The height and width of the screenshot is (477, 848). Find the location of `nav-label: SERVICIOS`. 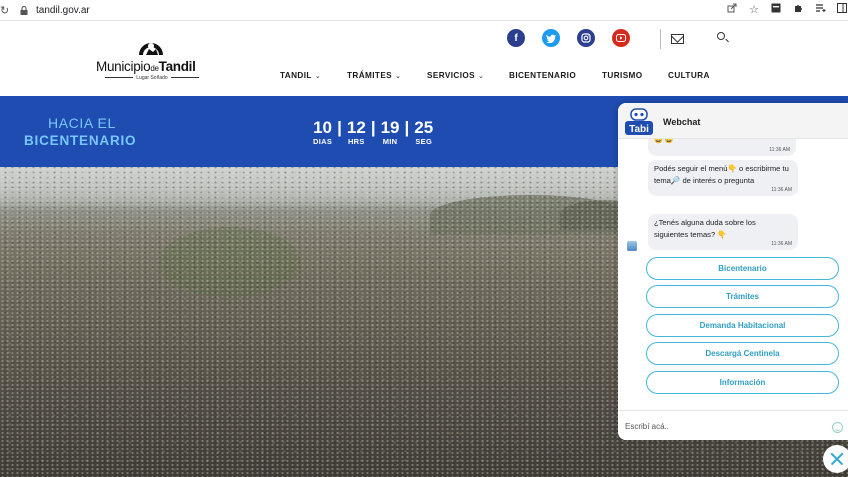

nav-label: SERVICIOS is located at coordinates (451, 75).